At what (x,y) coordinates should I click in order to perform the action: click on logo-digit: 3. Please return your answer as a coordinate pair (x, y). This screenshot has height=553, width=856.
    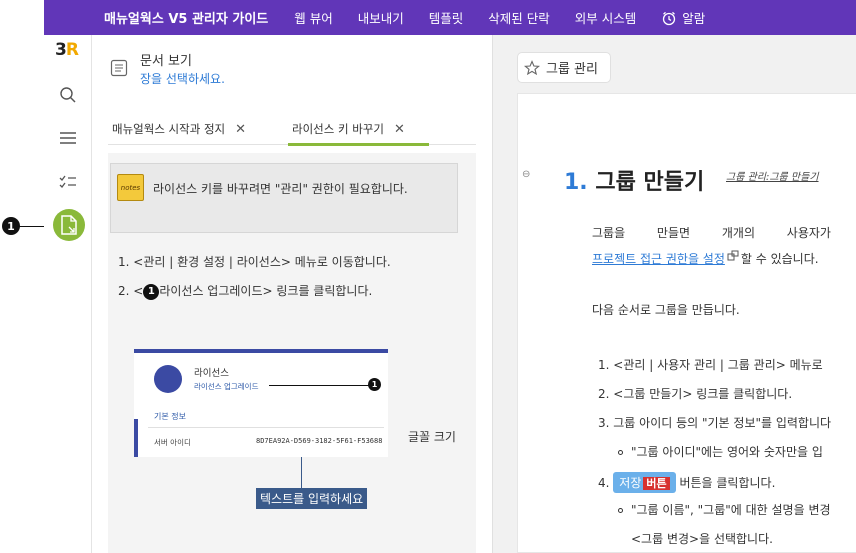
    Looking at the image, I should click on (61, 50).